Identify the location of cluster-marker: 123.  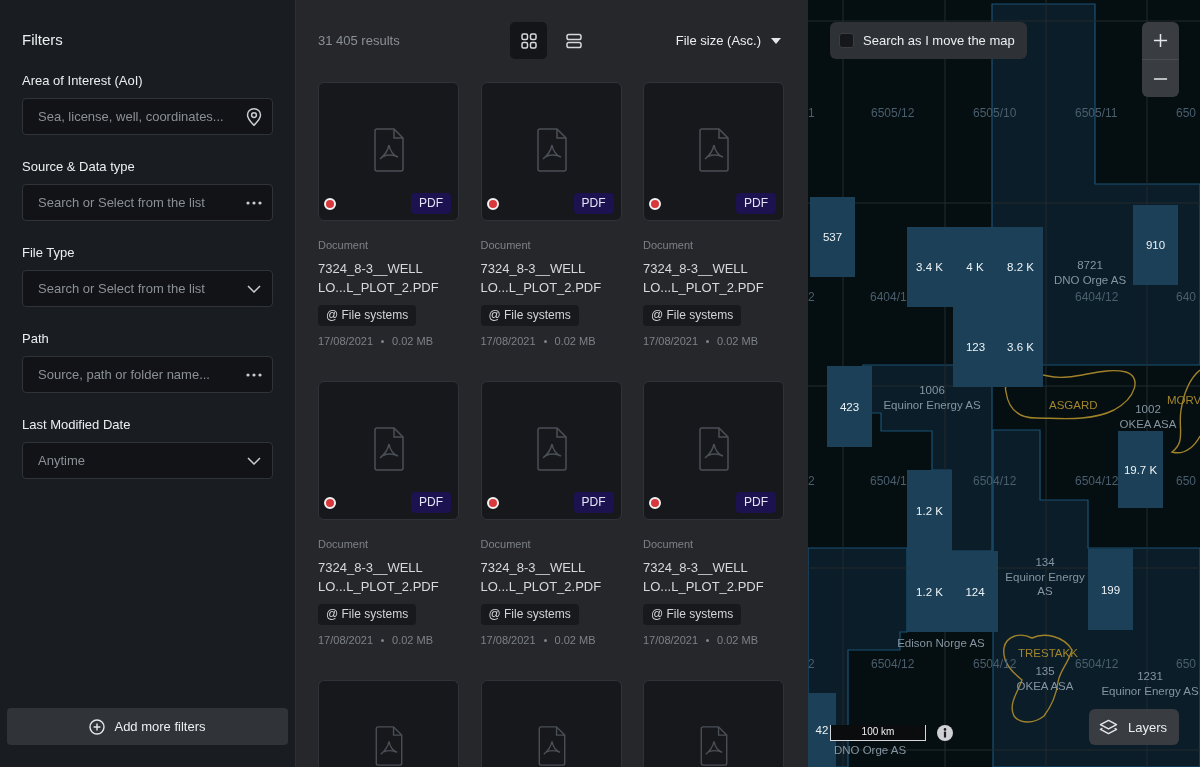
(975, 347).